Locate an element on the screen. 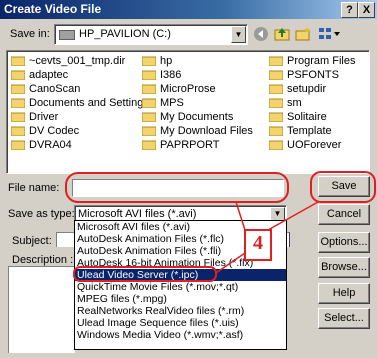  folder-item: MPS is located at coordinates (197, 103).